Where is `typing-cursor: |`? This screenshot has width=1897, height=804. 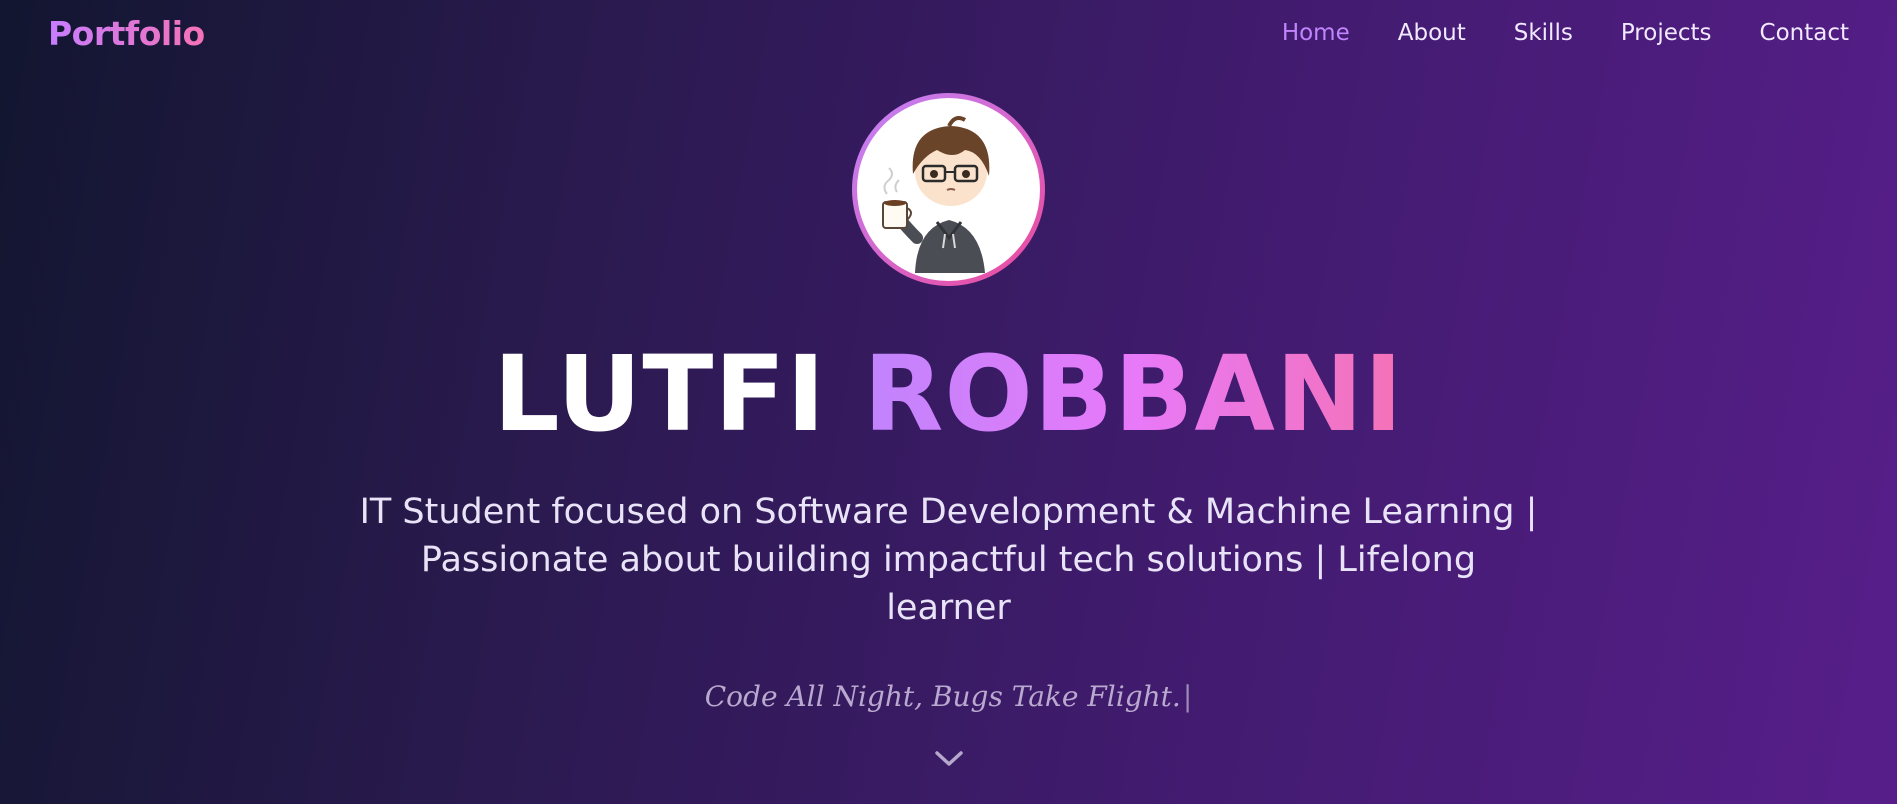
typing-cursor: | is located at coordinates (1187, 696).